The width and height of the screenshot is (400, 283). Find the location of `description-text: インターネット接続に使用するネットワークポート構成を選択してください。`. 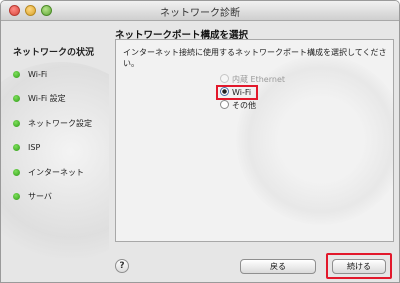

description-text: インターネット接続に使用するネットワークポート構成を選択してください。 is located at coordinates (255, 58).